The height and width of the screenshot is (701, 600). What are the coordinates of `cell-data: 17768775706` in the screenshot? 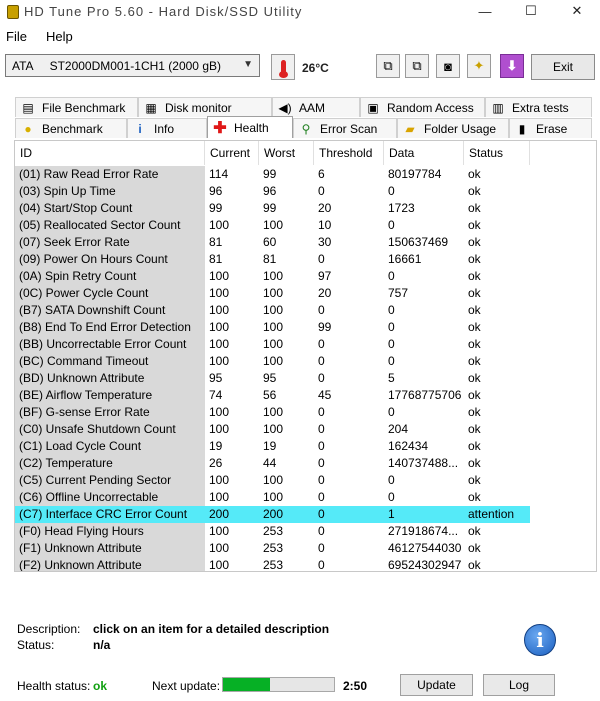 It's located at (425, 395).